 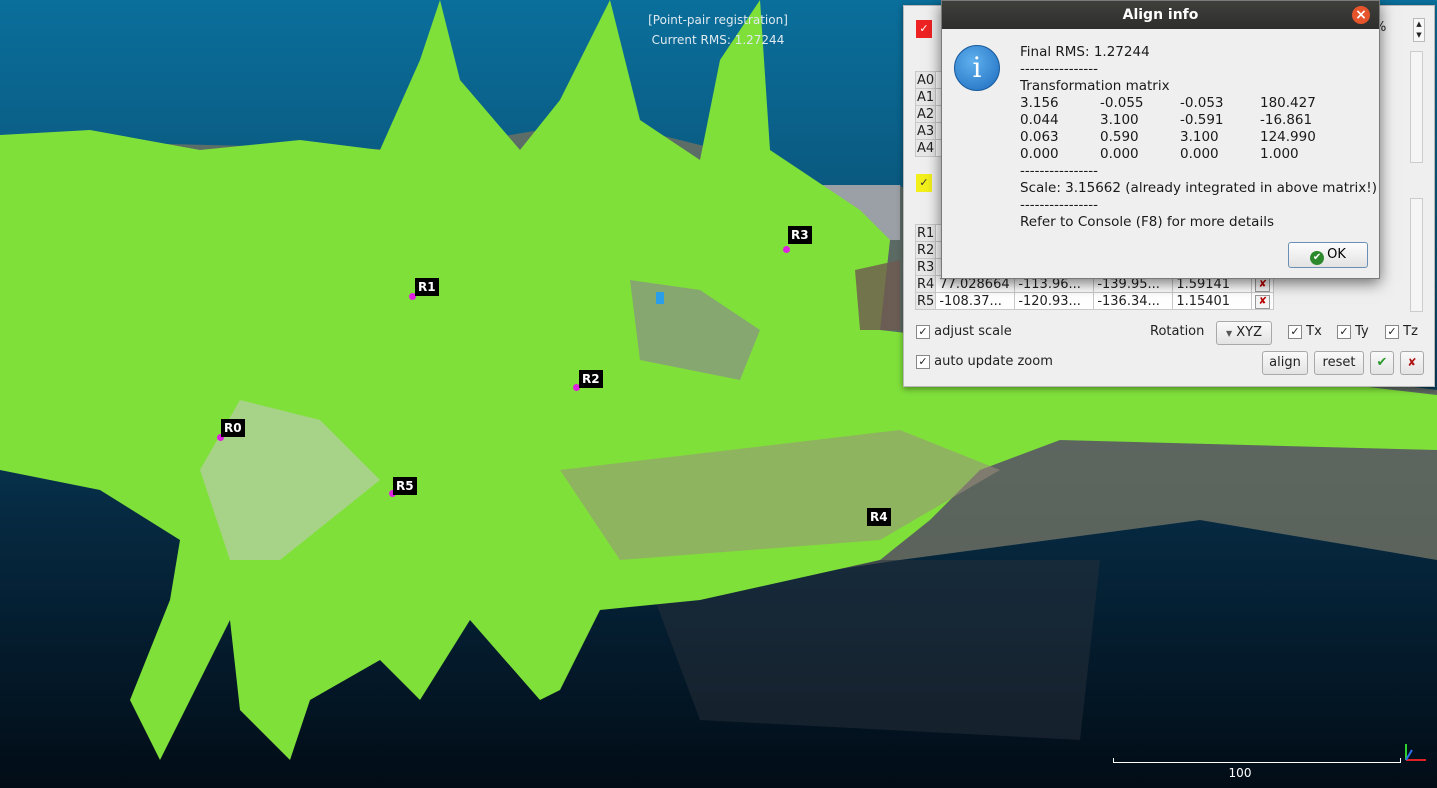 What do you see at coordinates (1288, 137) in the screenshot?
I see `matrix-cell: 124.990` at bounding box center [1288, 137].